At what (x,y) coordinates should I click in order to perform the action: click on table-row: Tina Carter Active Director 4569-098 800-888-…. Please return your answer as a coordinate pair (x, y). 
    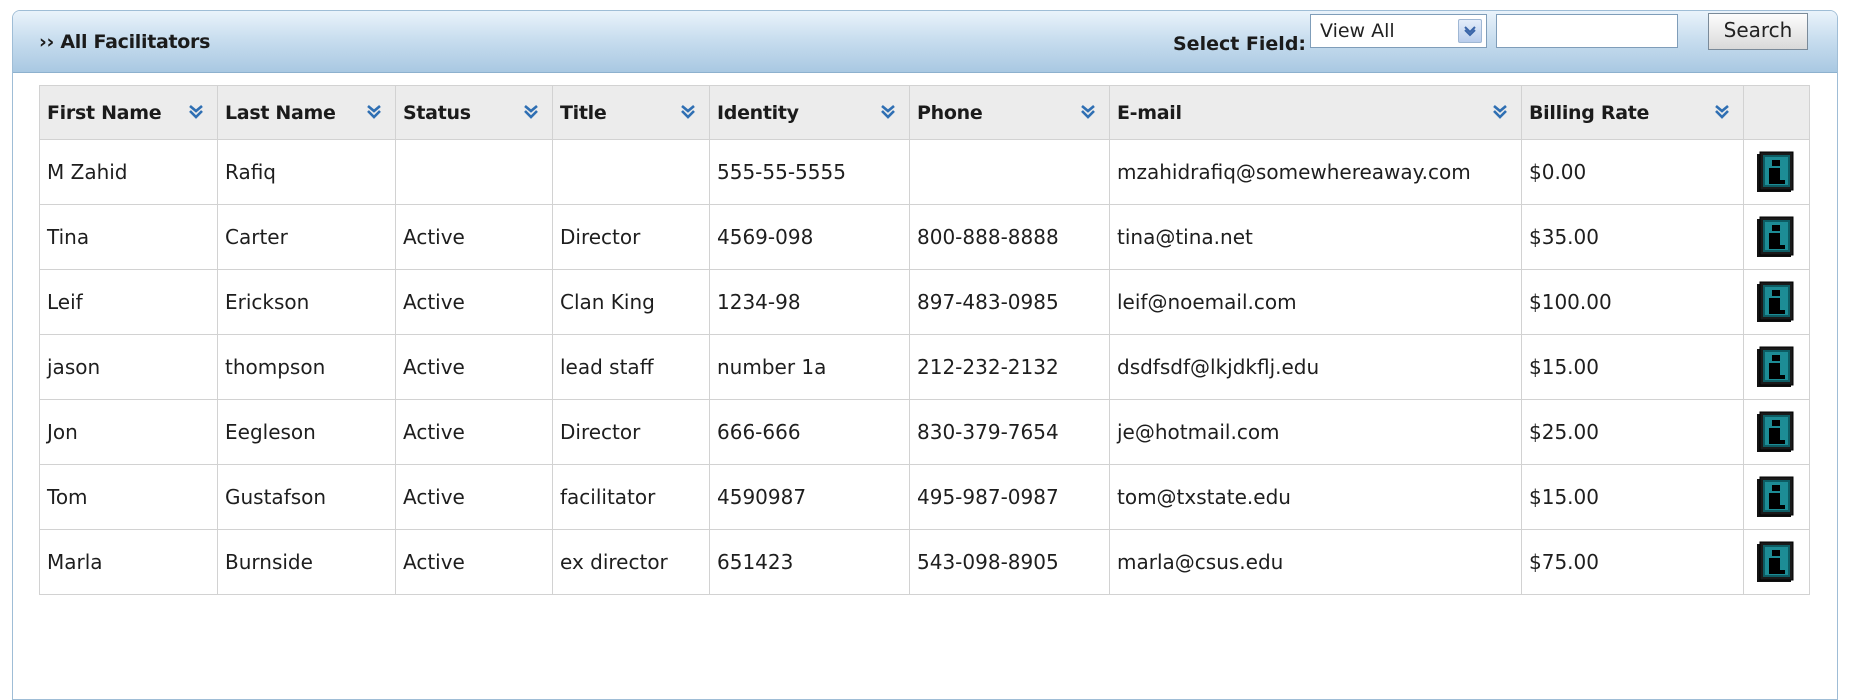
    Looking at the image, I should click on (924, 237).